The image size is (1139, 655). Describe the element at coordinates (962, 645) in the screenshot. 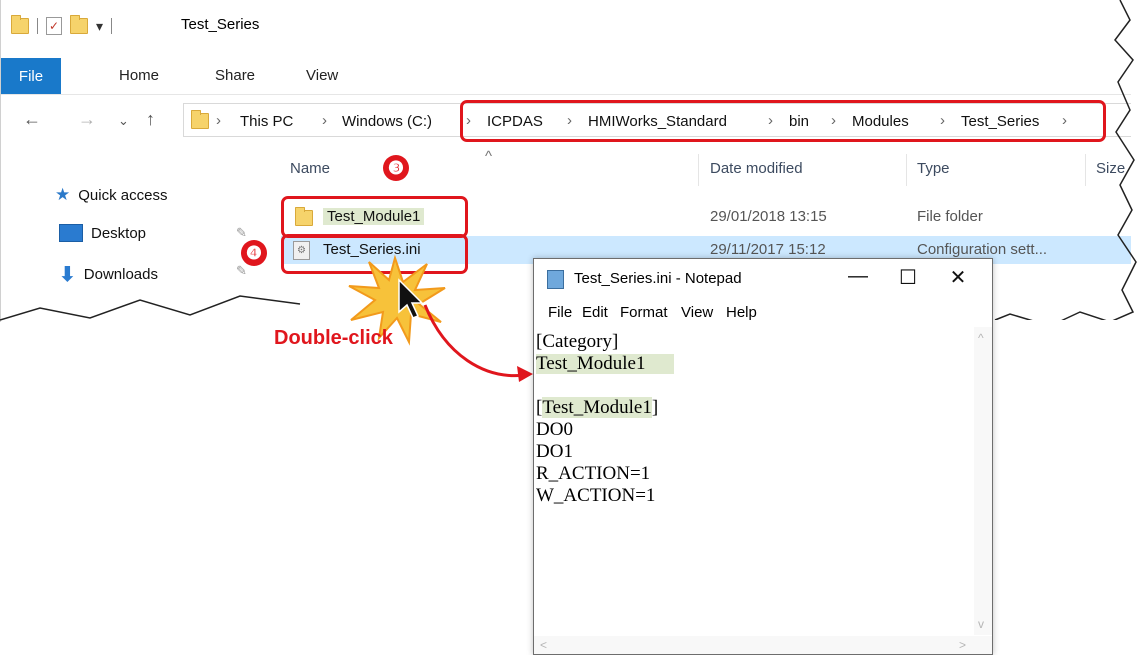

I see `scroll-right-icon: >` at that location.